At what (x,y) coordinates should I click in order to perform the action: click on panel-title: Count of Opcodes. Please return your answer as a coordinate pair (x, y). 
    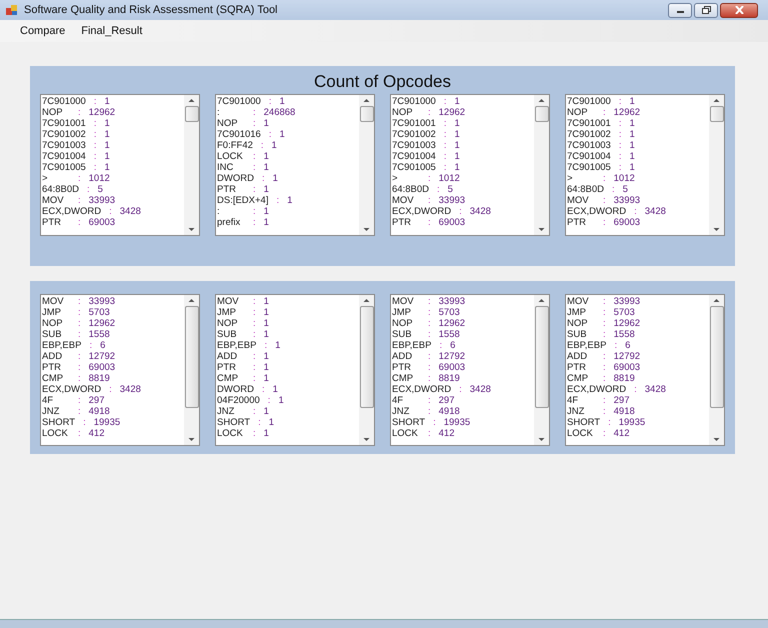
    Looking at the image, I should click on (382, 82).